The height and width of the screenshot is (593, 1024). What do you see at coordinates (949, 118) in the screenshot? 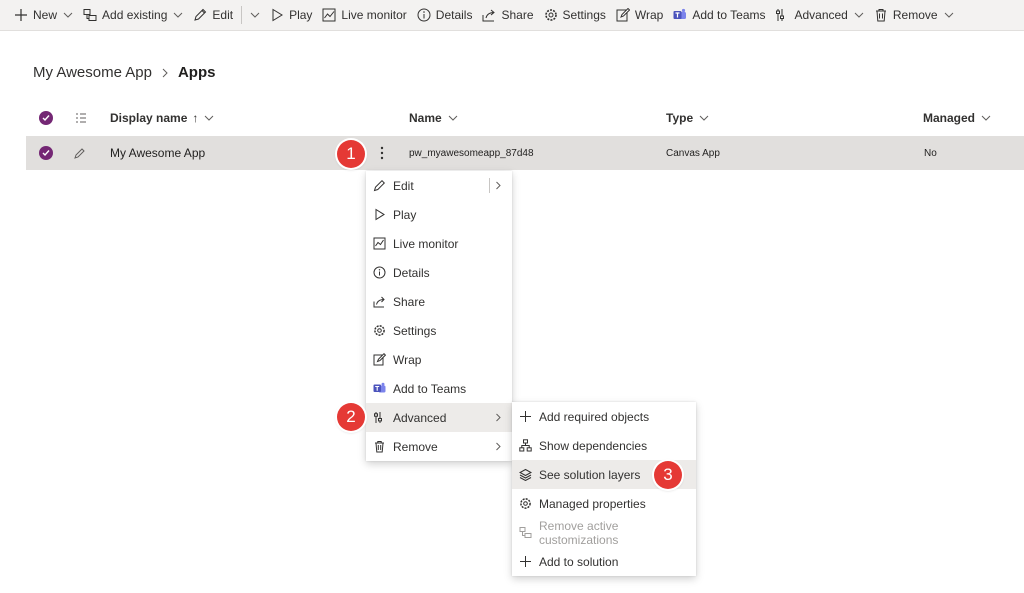
I see `column-label-managed: Managed` at bounding box center [949, 118].